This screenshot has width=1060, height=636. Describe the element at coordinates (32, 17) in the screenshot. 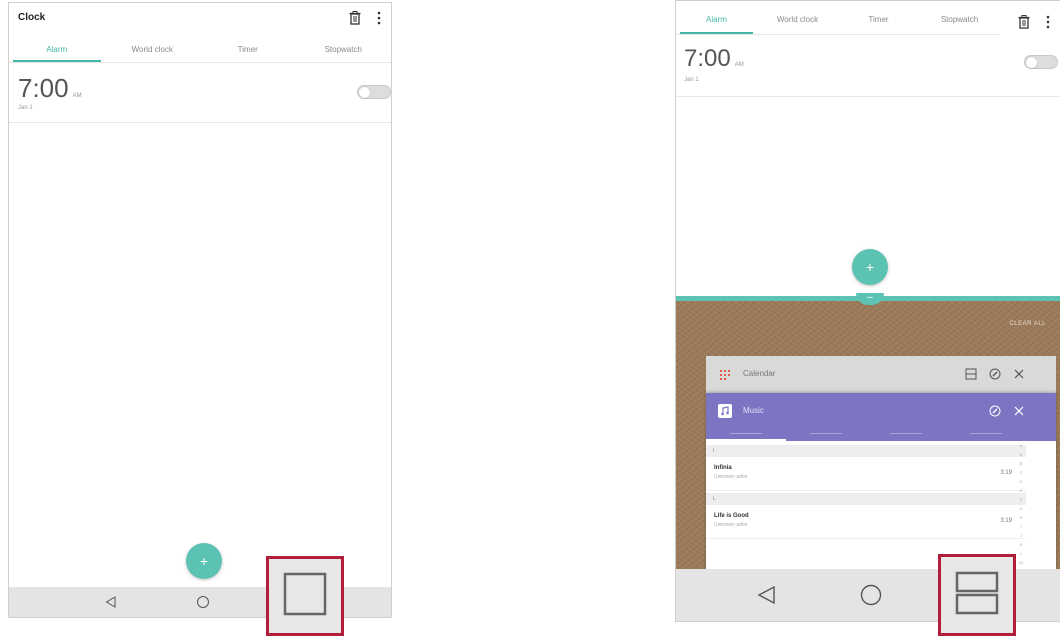

I see `app-title: Clock` at that location.